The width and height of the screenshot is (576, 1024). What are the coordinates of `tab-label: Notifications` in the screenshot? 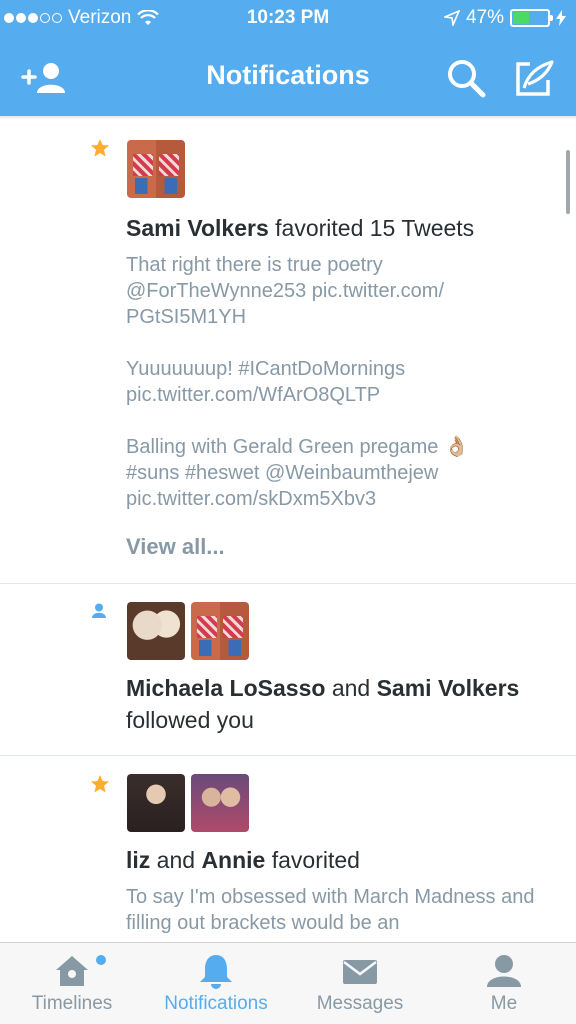 It's located at (216, 1003).